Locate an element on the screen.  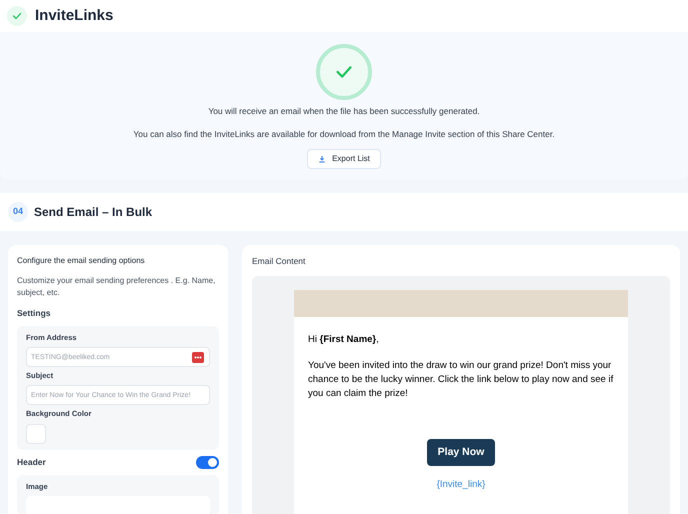
email-greeting: Hi {First Name}, is located at coordinates (344, 339).